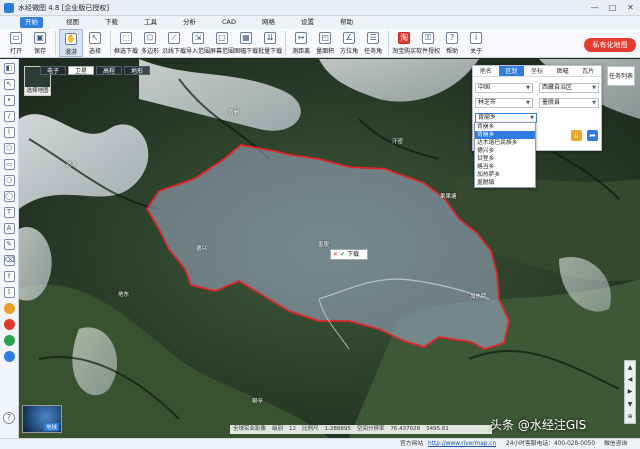 This screenshot has width=640, height=449. Describe the element at coordinates (594, 7) in the screenshot. I see `minimize-button: —` at that location.